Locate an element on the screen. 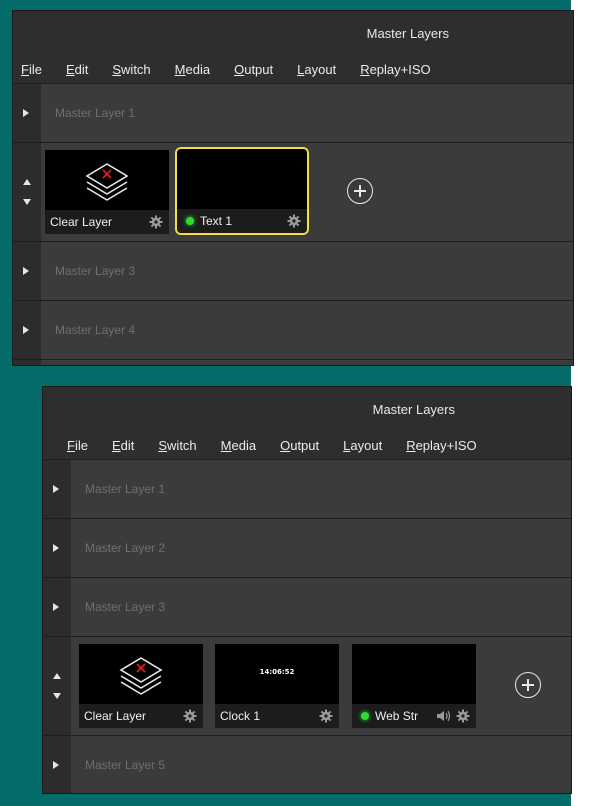  input-label: Clock 1 is located at coordinates (240, 716).